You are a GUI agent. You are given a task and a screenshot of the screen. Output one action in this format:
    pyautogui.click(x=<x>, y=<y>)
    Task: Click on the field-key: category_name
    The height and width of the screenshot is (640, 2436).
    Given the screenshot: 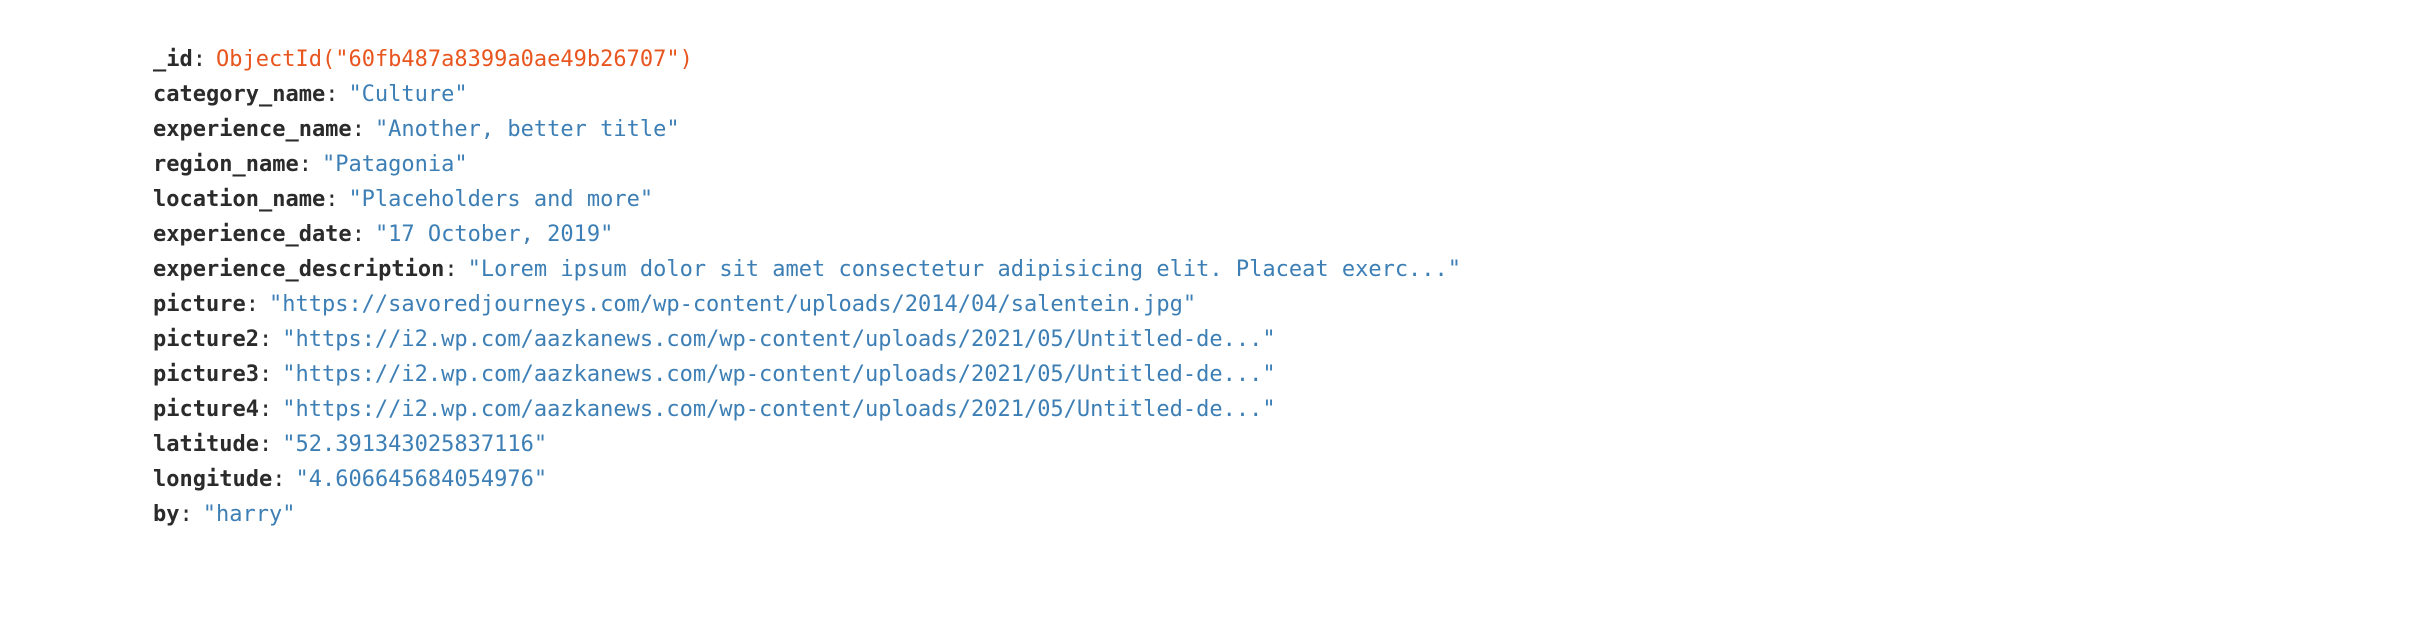 What is the action you would take?
    pyautogui.click(x=239, y=94)
    